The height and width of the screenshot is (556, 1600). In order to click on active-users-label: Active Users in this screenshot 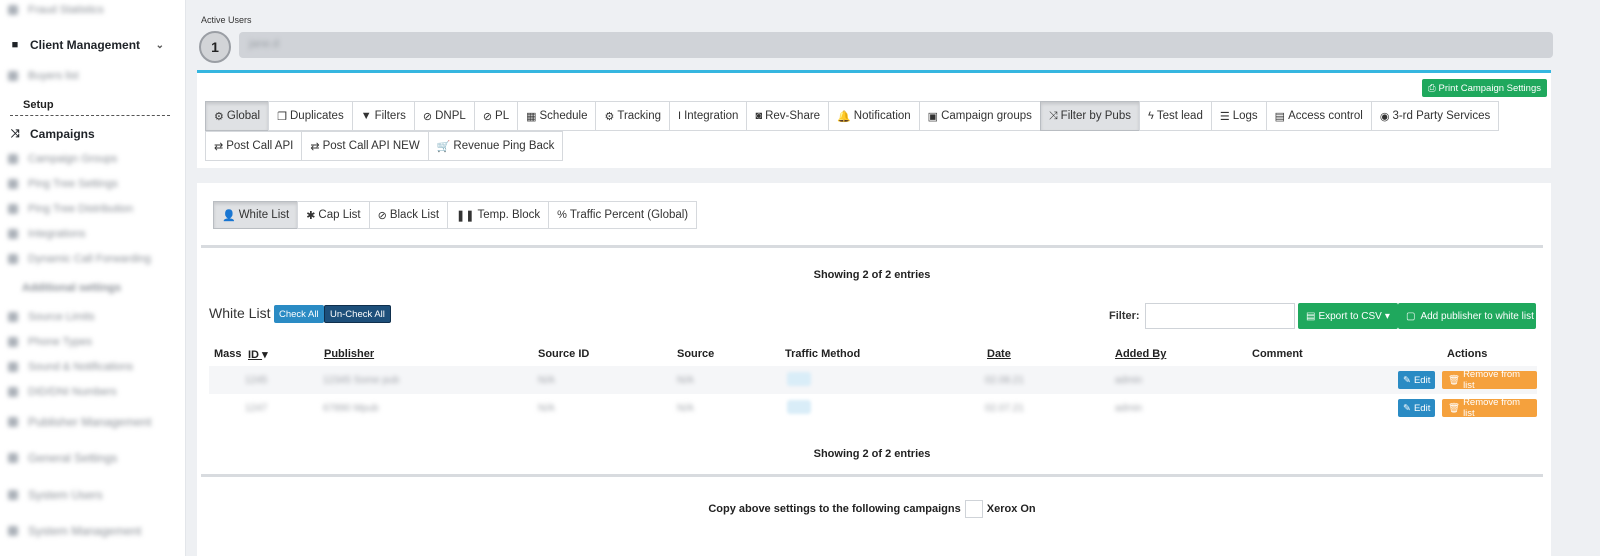, I will do `click(226, 20)`.